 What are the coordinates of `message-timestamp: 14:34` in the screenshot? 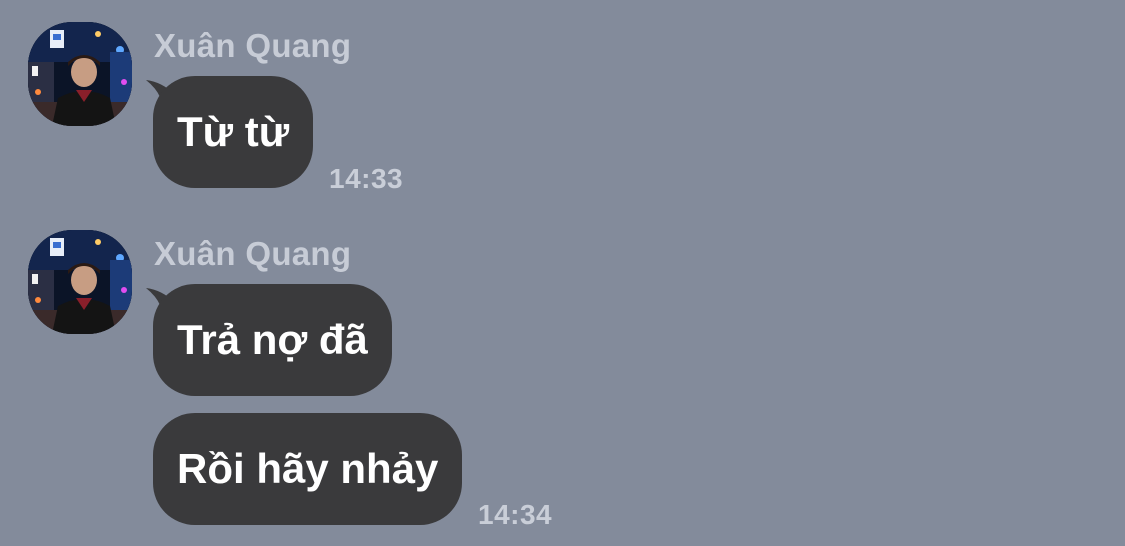 It's located at (515, 514).